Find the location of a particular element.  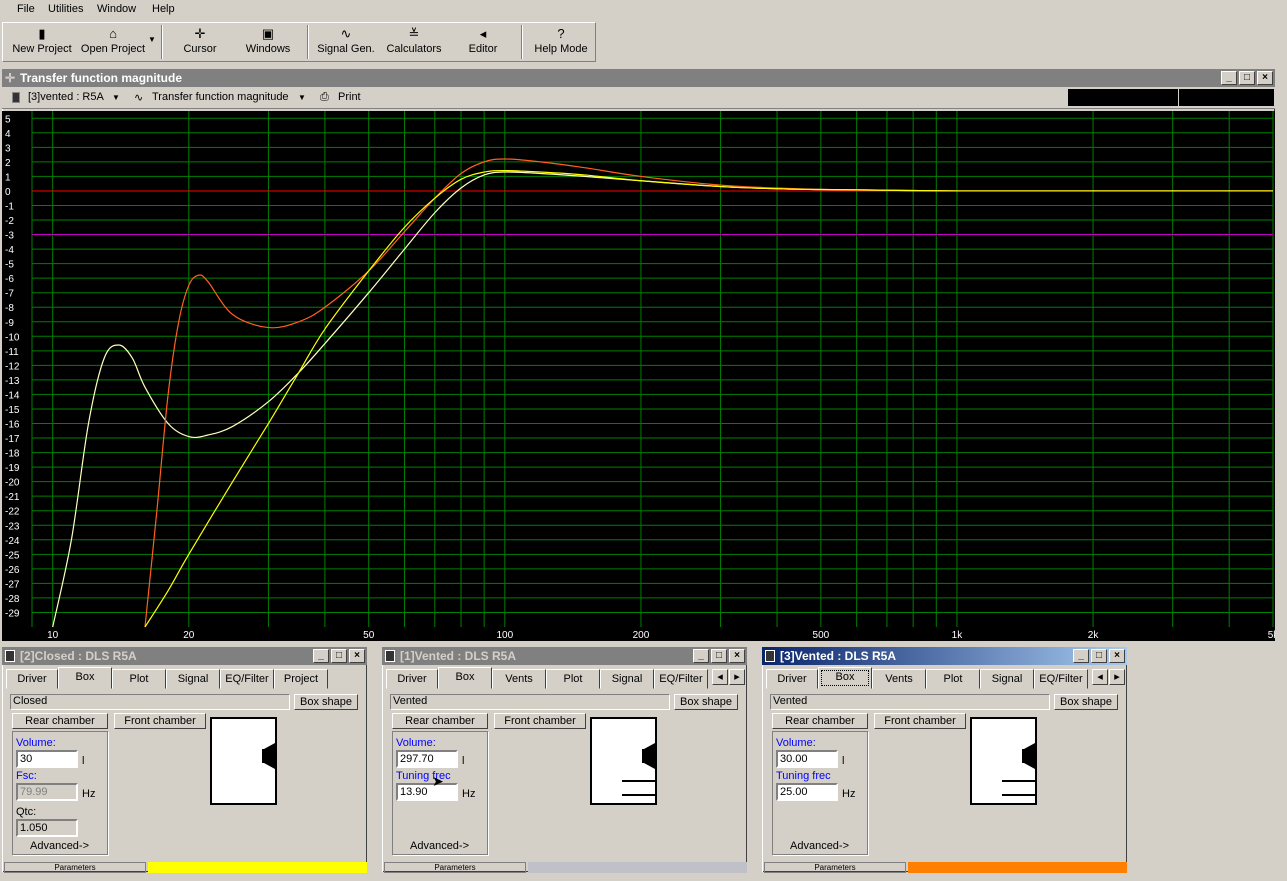

windows-button: ▣ Windows is located at coordinates (268, 43).